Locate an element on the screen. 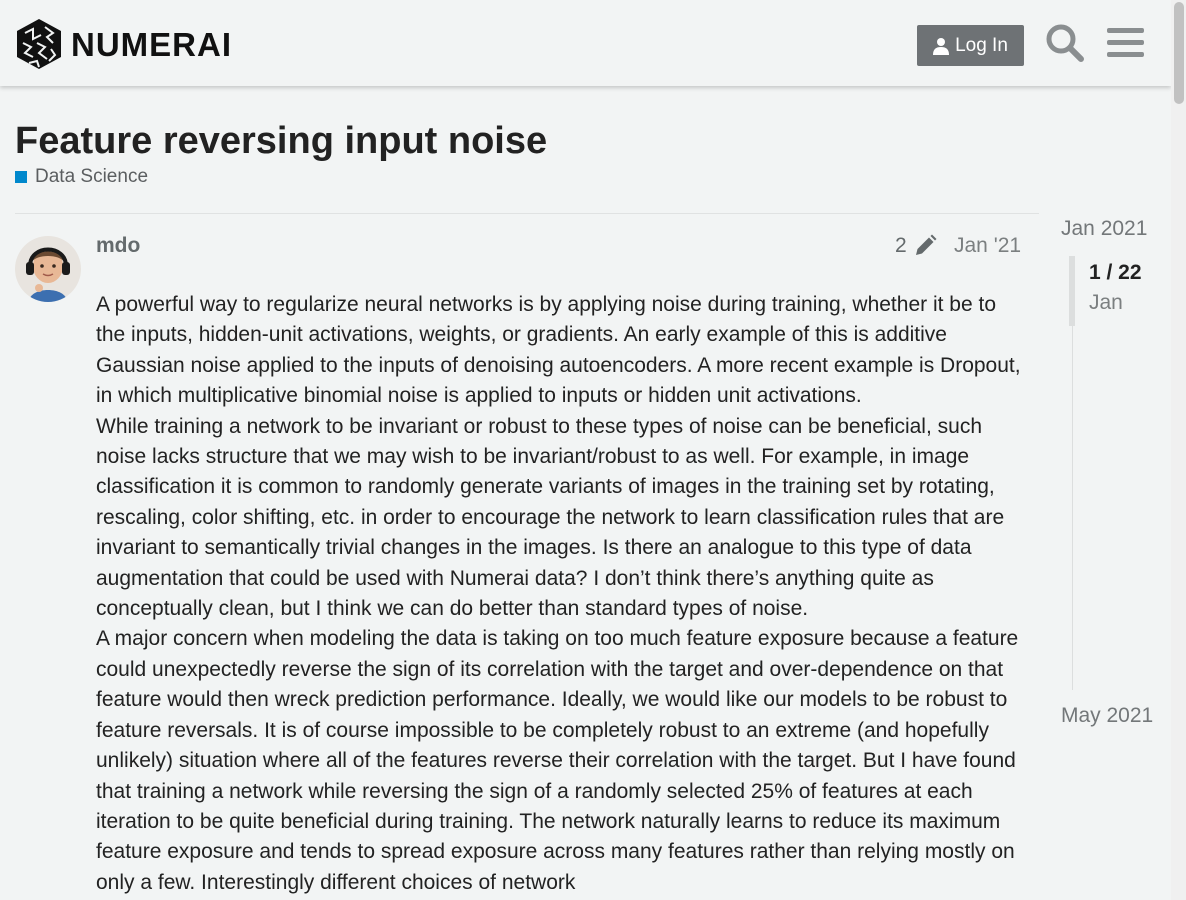 The height and width of the screenshot is (900, 1186). user-icon is located at coordinates (941, 46).